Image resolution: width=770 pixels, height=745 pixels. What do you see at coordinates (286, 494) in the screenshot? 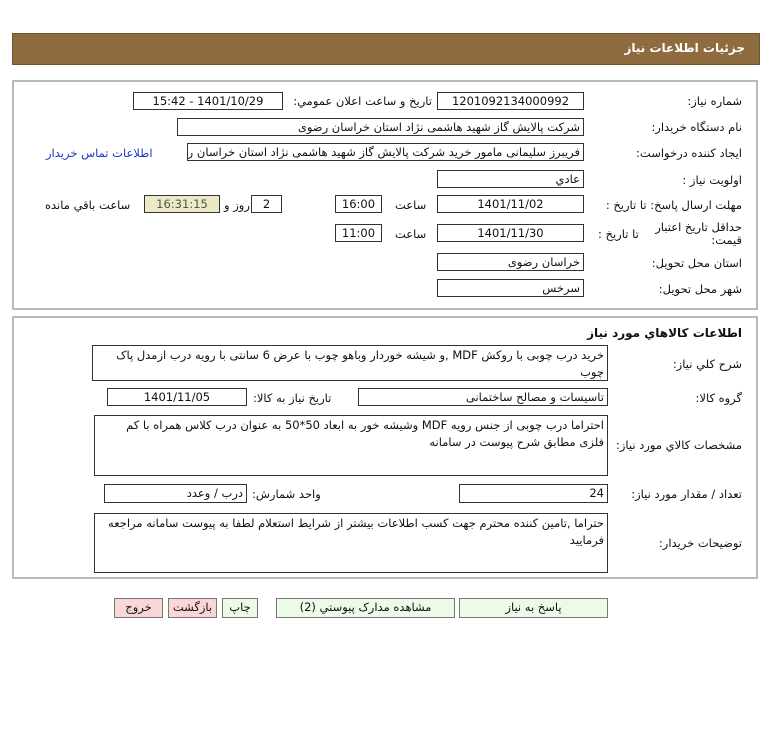
I see `unit-label: واحد شمارش:` at bounding box center [286, 494].